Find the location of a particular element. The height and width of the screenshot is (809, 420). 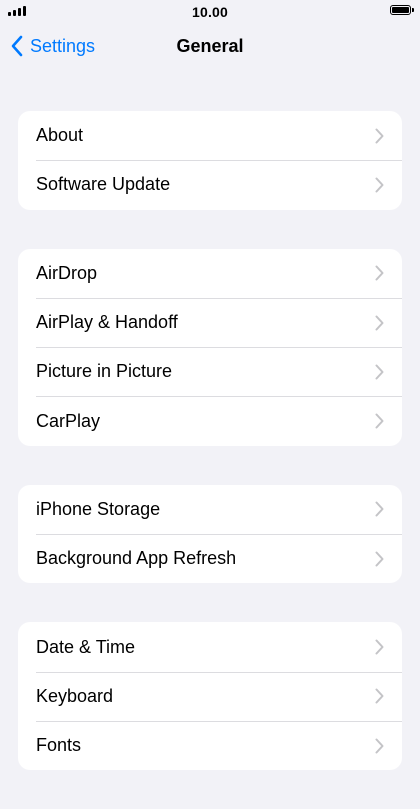

settings-group-info: About Software Update is located at coordinates (210, 160).